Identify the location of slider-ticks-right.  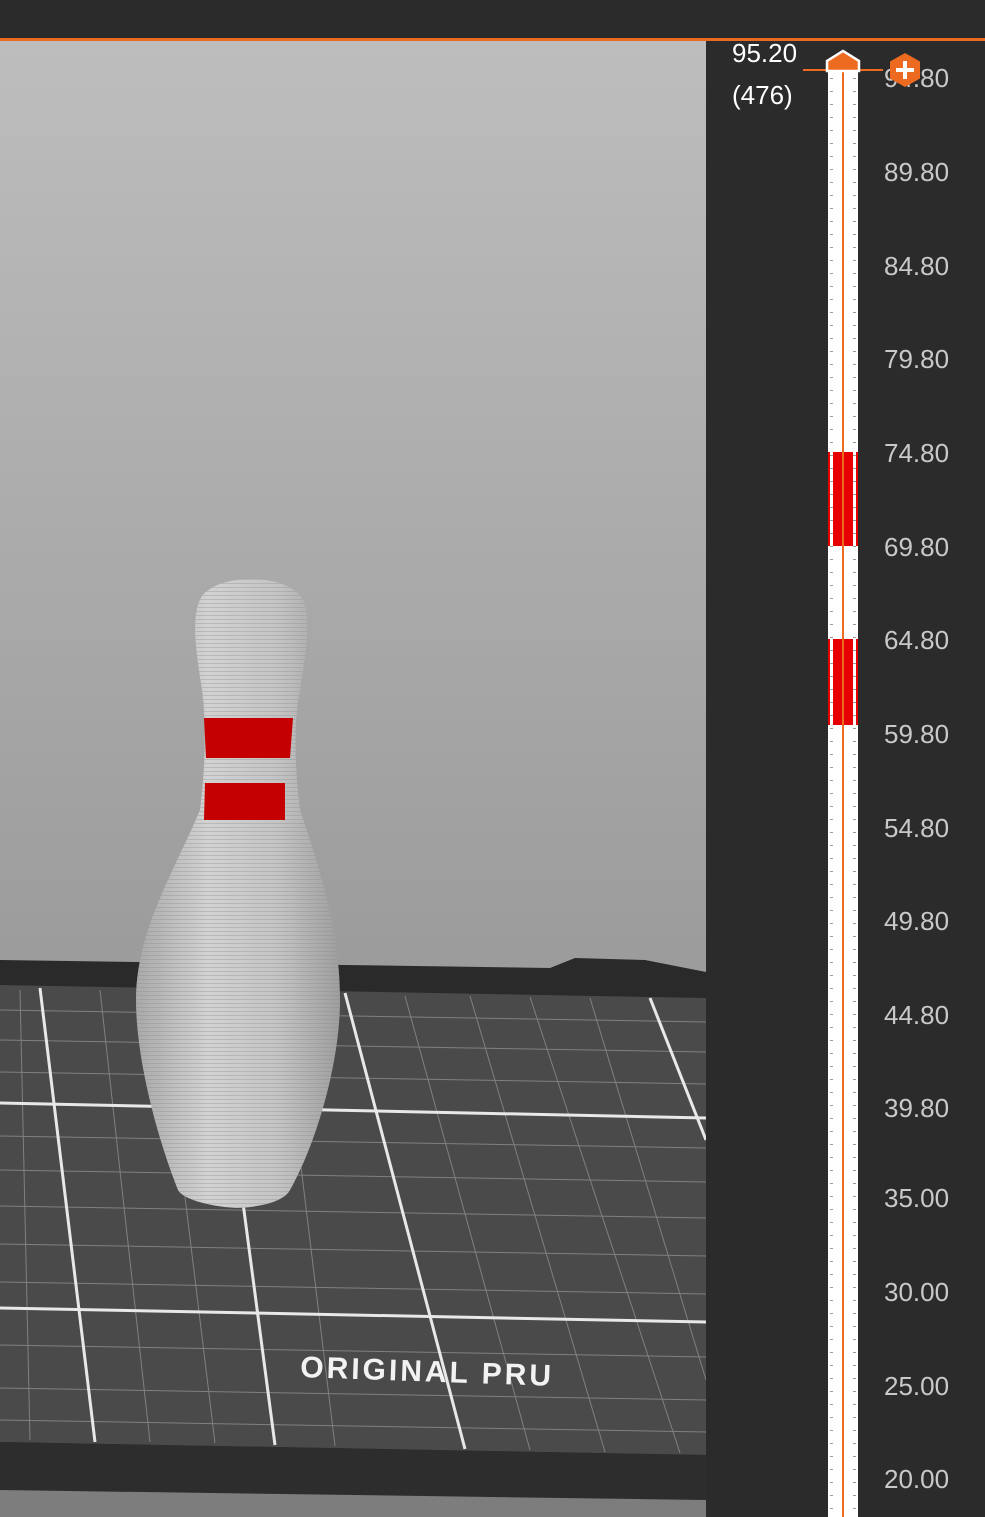
(854, 791).